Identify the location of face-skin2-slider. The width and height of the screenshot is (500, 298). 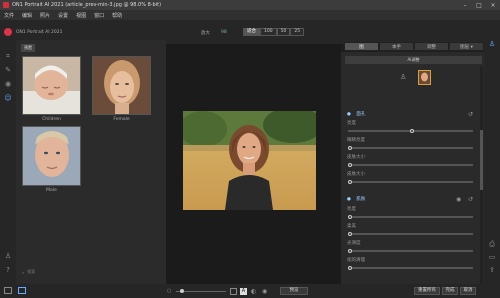
(410, 182).